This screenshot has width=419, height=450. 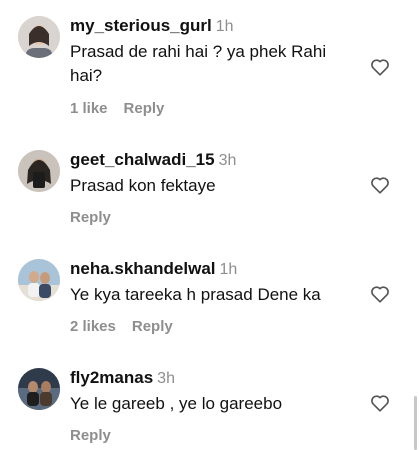 I want to click on comment-actions: 1 like Reply, so click(x=125, y=108).